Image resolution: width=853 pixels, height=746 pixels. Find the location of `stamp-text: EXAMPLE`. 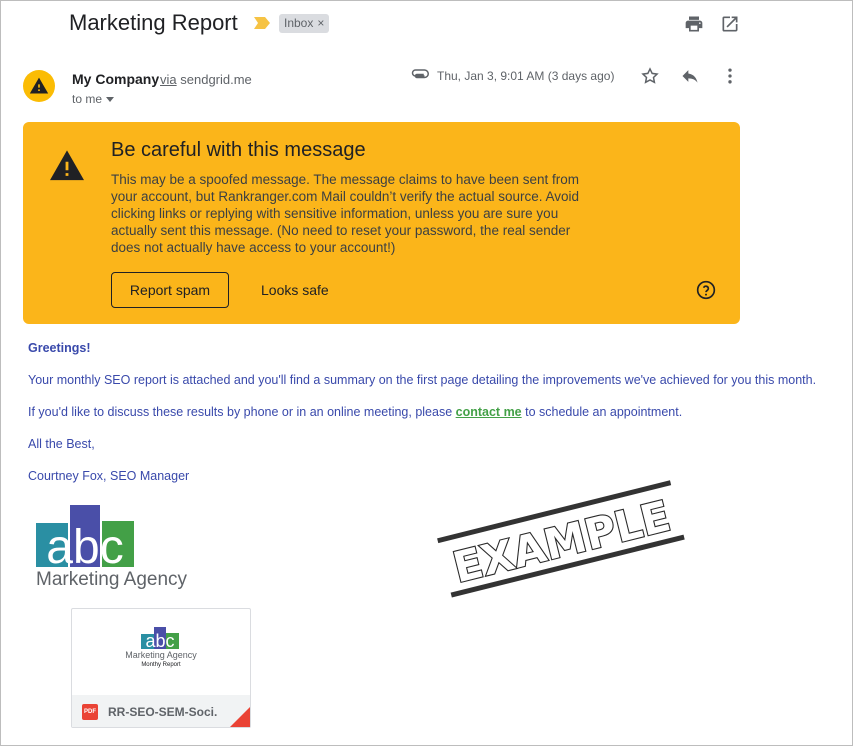

stamp-text: EXAMPLE is located at coordinates (561, 541).